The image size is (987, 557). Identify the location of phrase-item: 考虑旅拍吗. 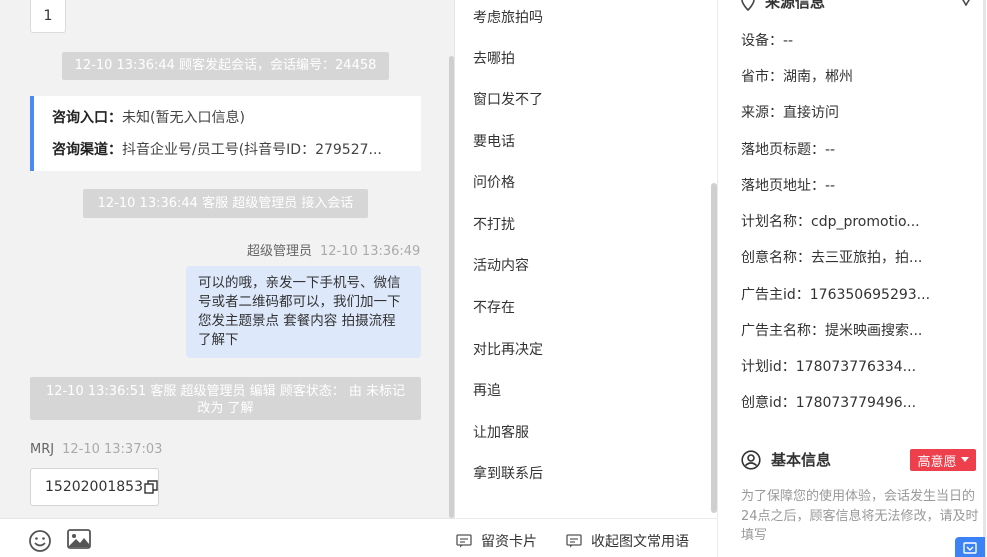
(508, 18).